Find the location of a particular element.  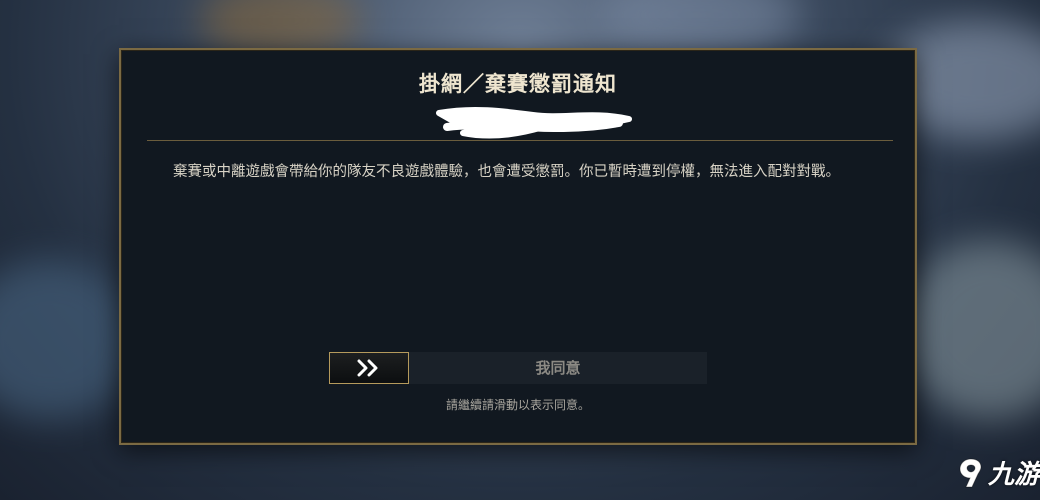

agree-slider: 我同意 is located at coordinates (518, 368).